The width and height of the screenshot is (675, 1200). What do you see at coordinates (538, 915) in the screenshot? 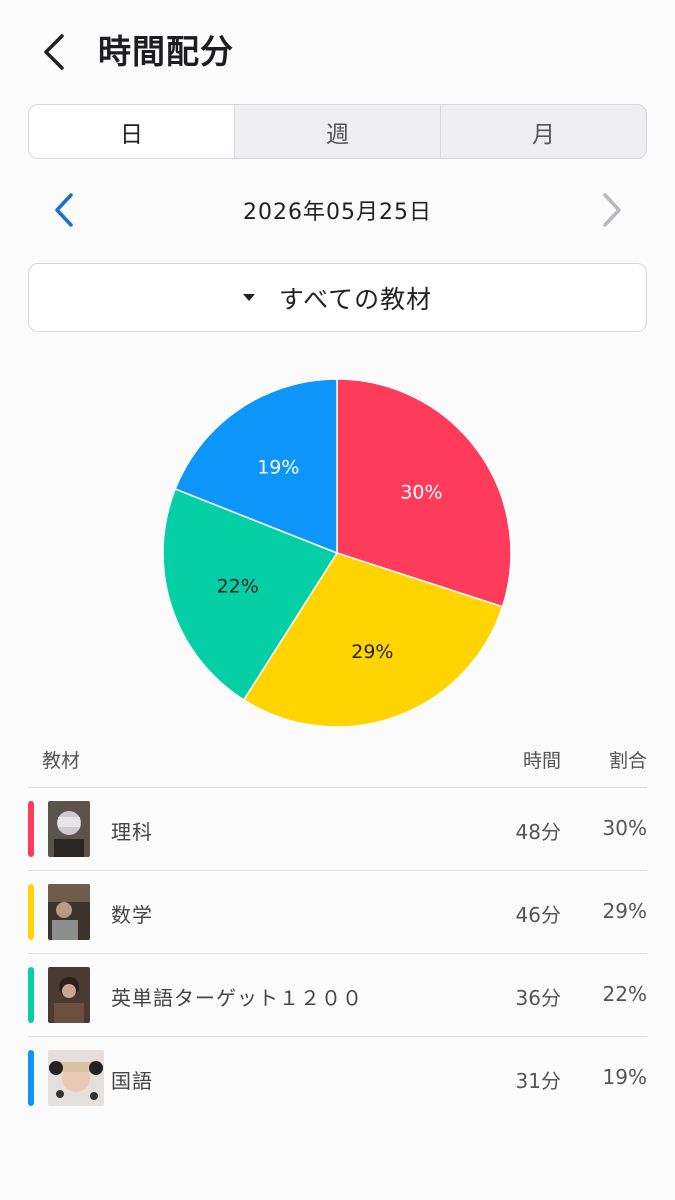
I see `material-time: 46分` at bounding box center [538, 915].